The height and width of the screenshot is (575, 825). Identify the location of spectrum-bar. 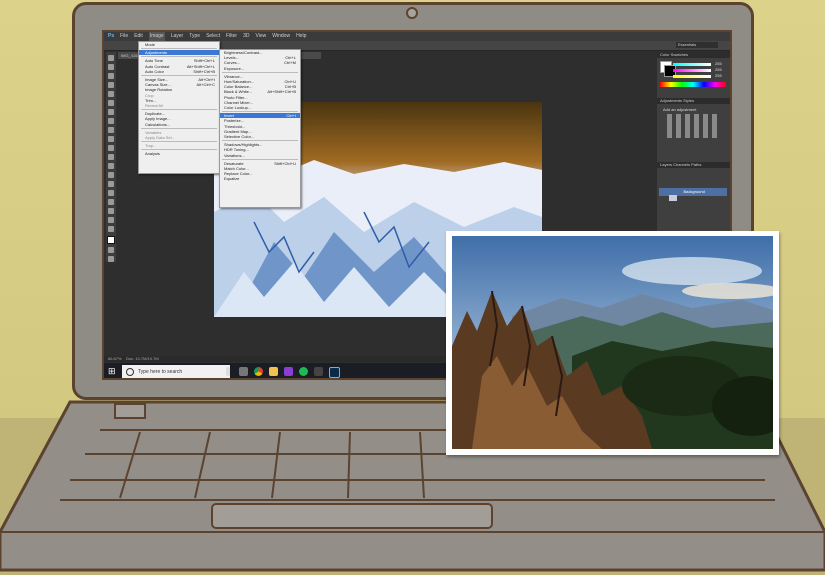
(693, 84).